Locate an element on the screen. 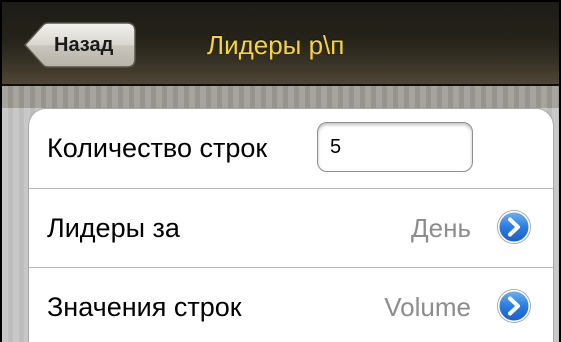 The image size is (561, 342). row-values-label: Значения строк is located at coordinates (144, 307).